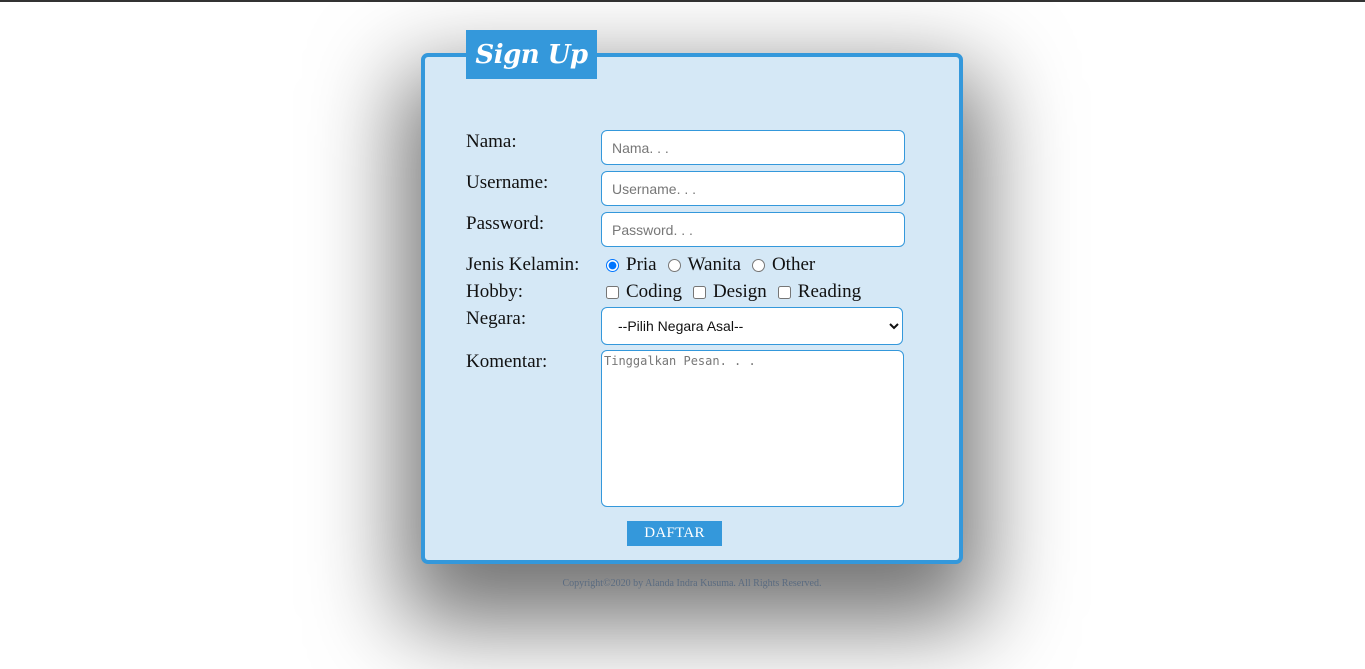 The width and height of the screenshot is (1365, 669). I want to click on gender-options: Pria Wanita Other, so click(714, 265).